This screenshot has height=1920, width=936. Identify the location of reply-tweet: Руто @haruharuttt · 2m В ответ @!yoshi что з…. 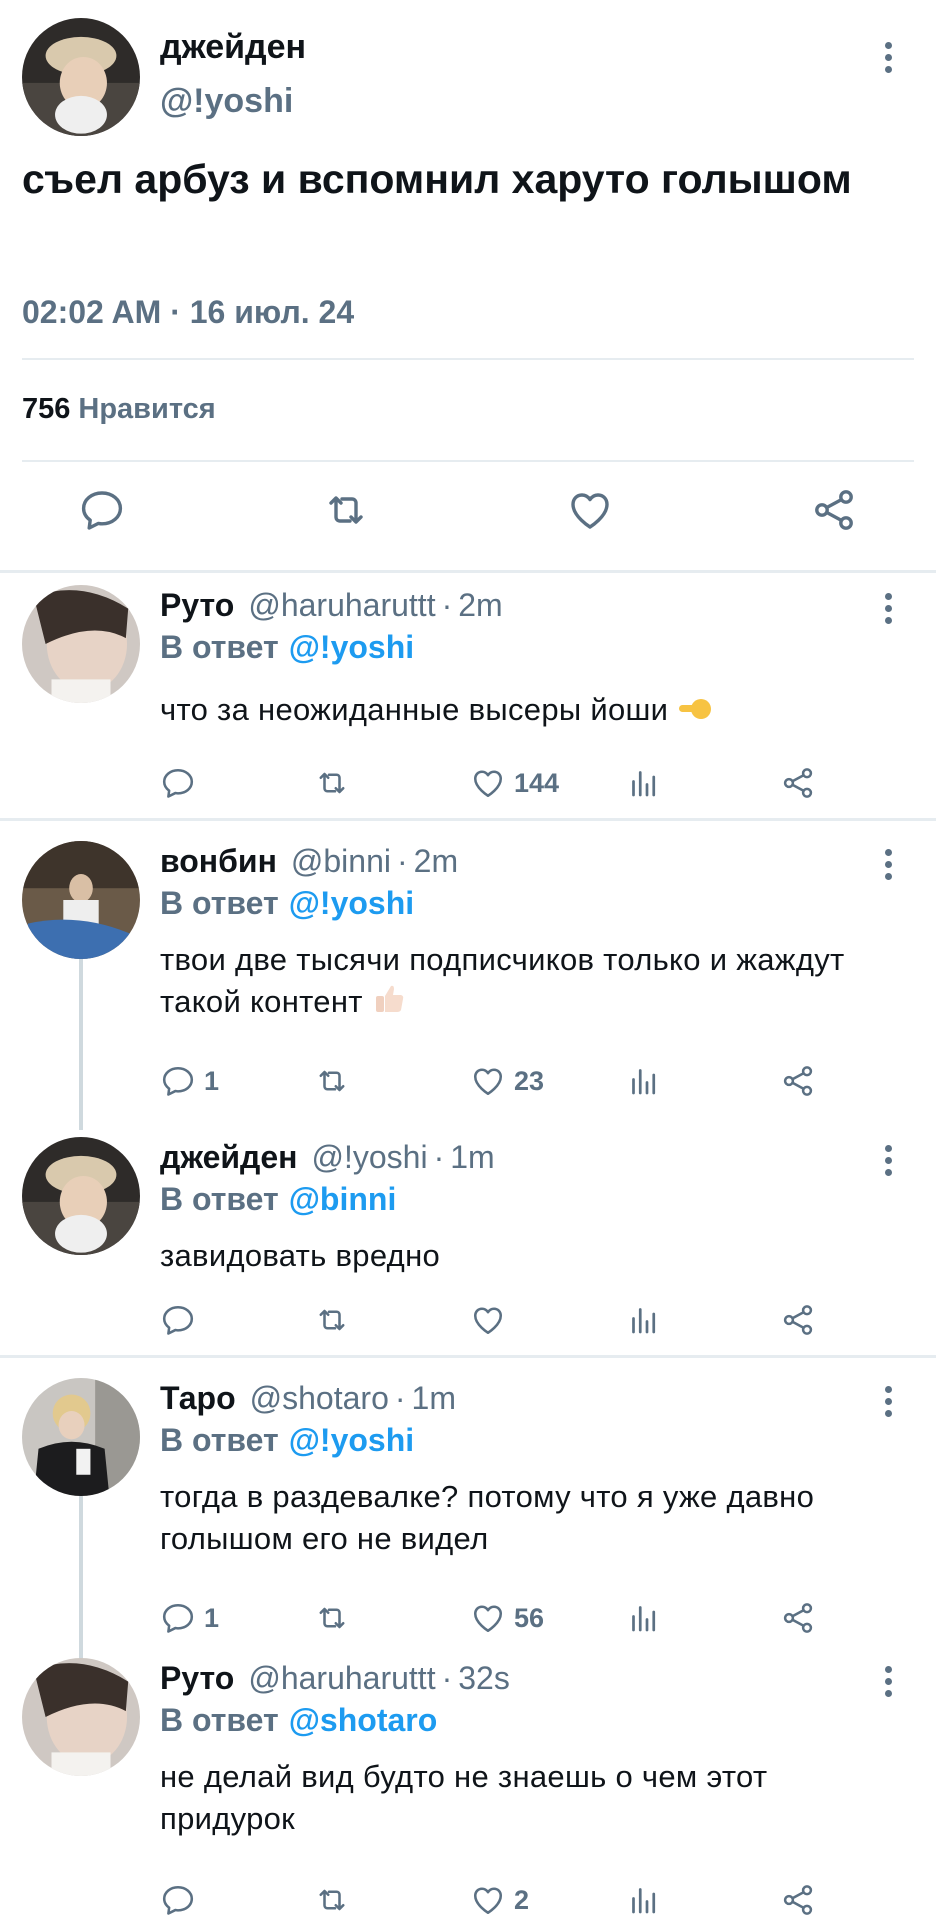
(468, 695).